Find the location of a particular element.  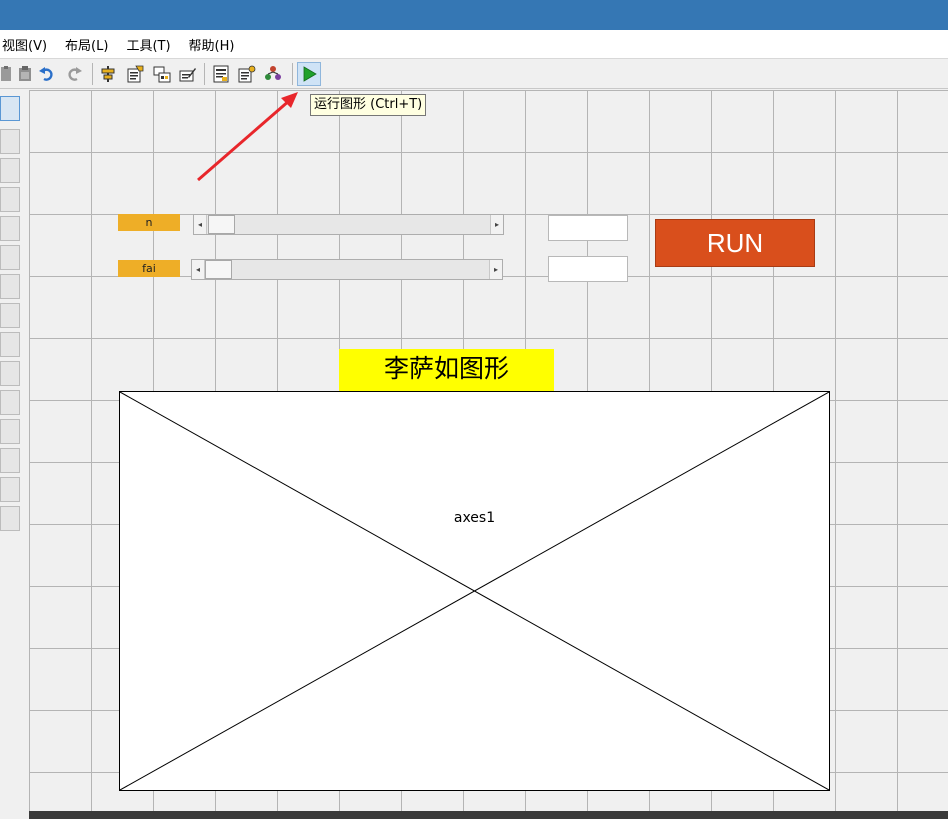

redo-icon is located at coordinates (74, 74).